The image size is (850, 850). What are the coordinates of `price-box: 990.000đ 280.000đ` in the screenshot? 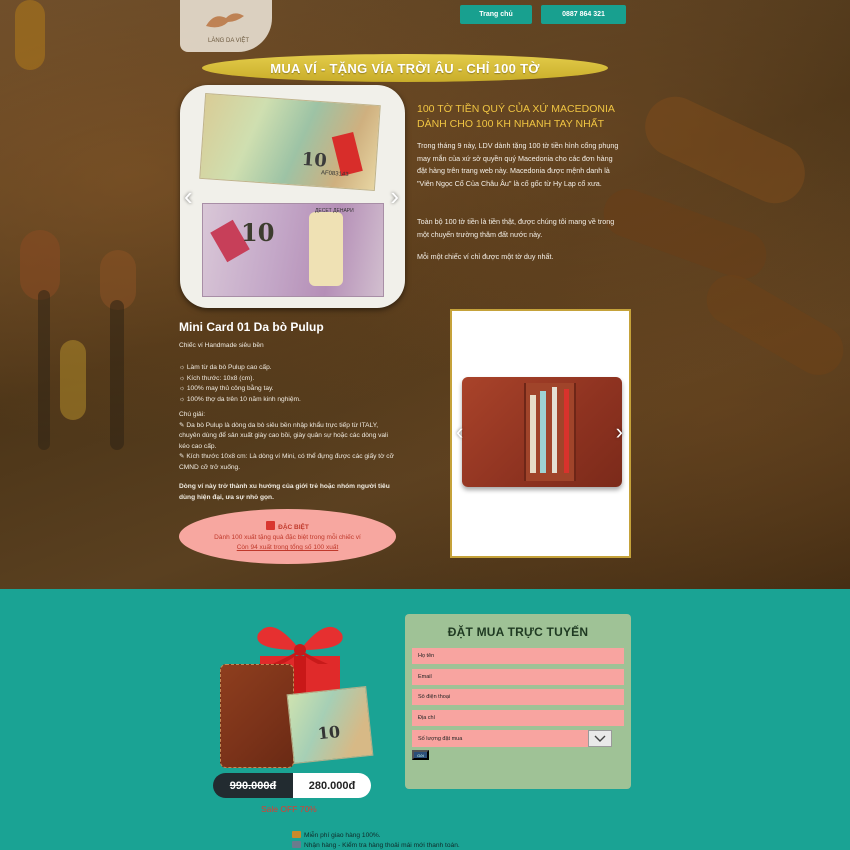 It's located at (292, 785).